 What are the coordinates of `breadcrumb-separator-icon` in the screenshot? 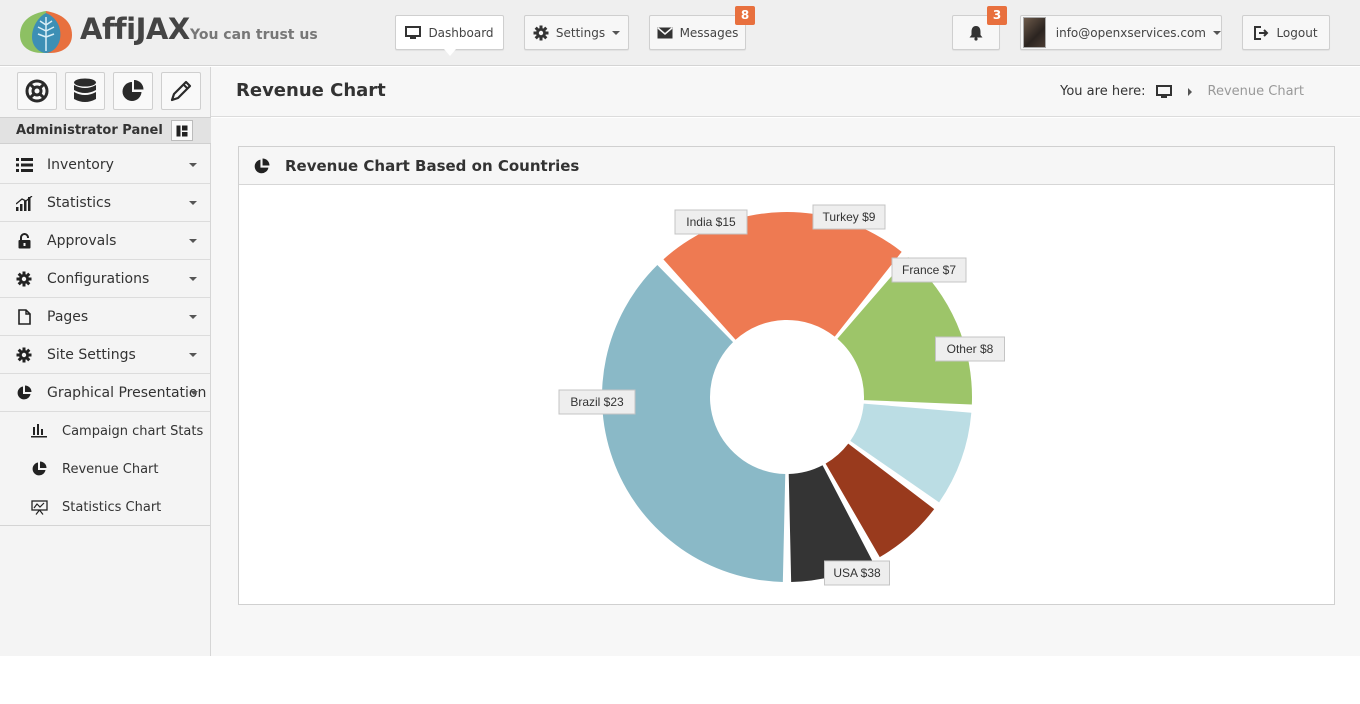 It's located at (1189, 91).